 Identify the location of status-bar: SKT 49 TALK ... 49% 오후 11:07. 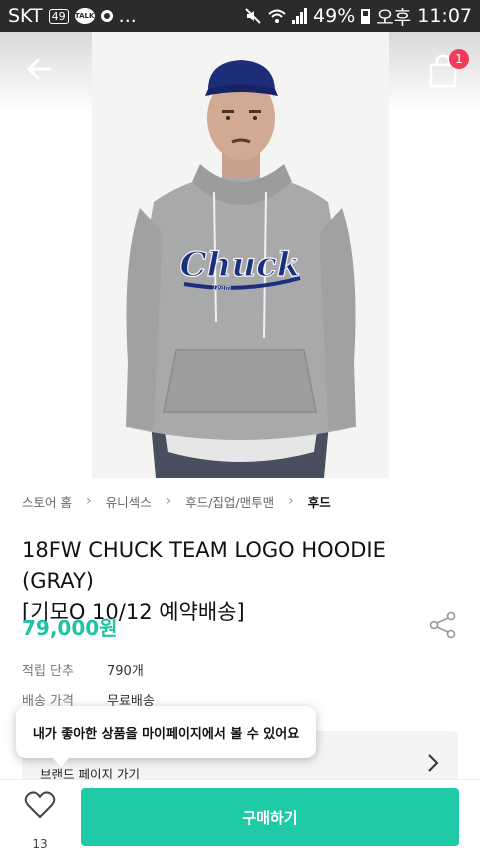
(240, 16).